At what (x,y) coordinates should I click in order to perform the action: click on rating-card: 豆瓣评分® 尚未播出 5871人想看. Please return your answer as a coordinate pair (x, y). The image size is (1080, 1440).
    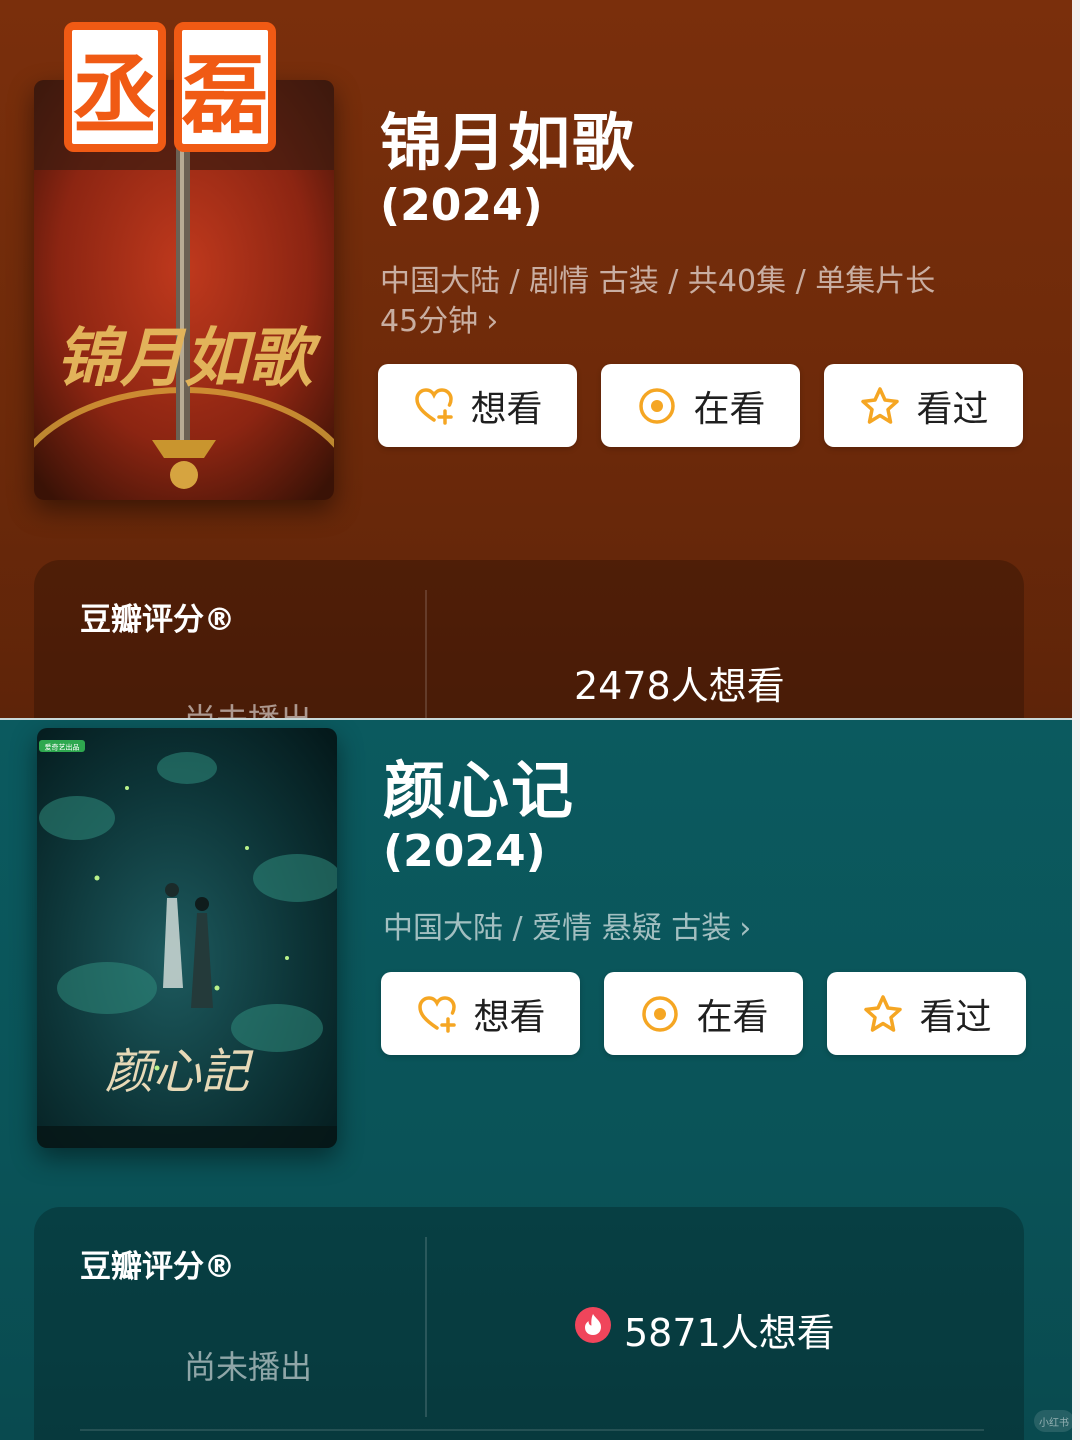
    Looking at the image, I should click on (529, 1323).